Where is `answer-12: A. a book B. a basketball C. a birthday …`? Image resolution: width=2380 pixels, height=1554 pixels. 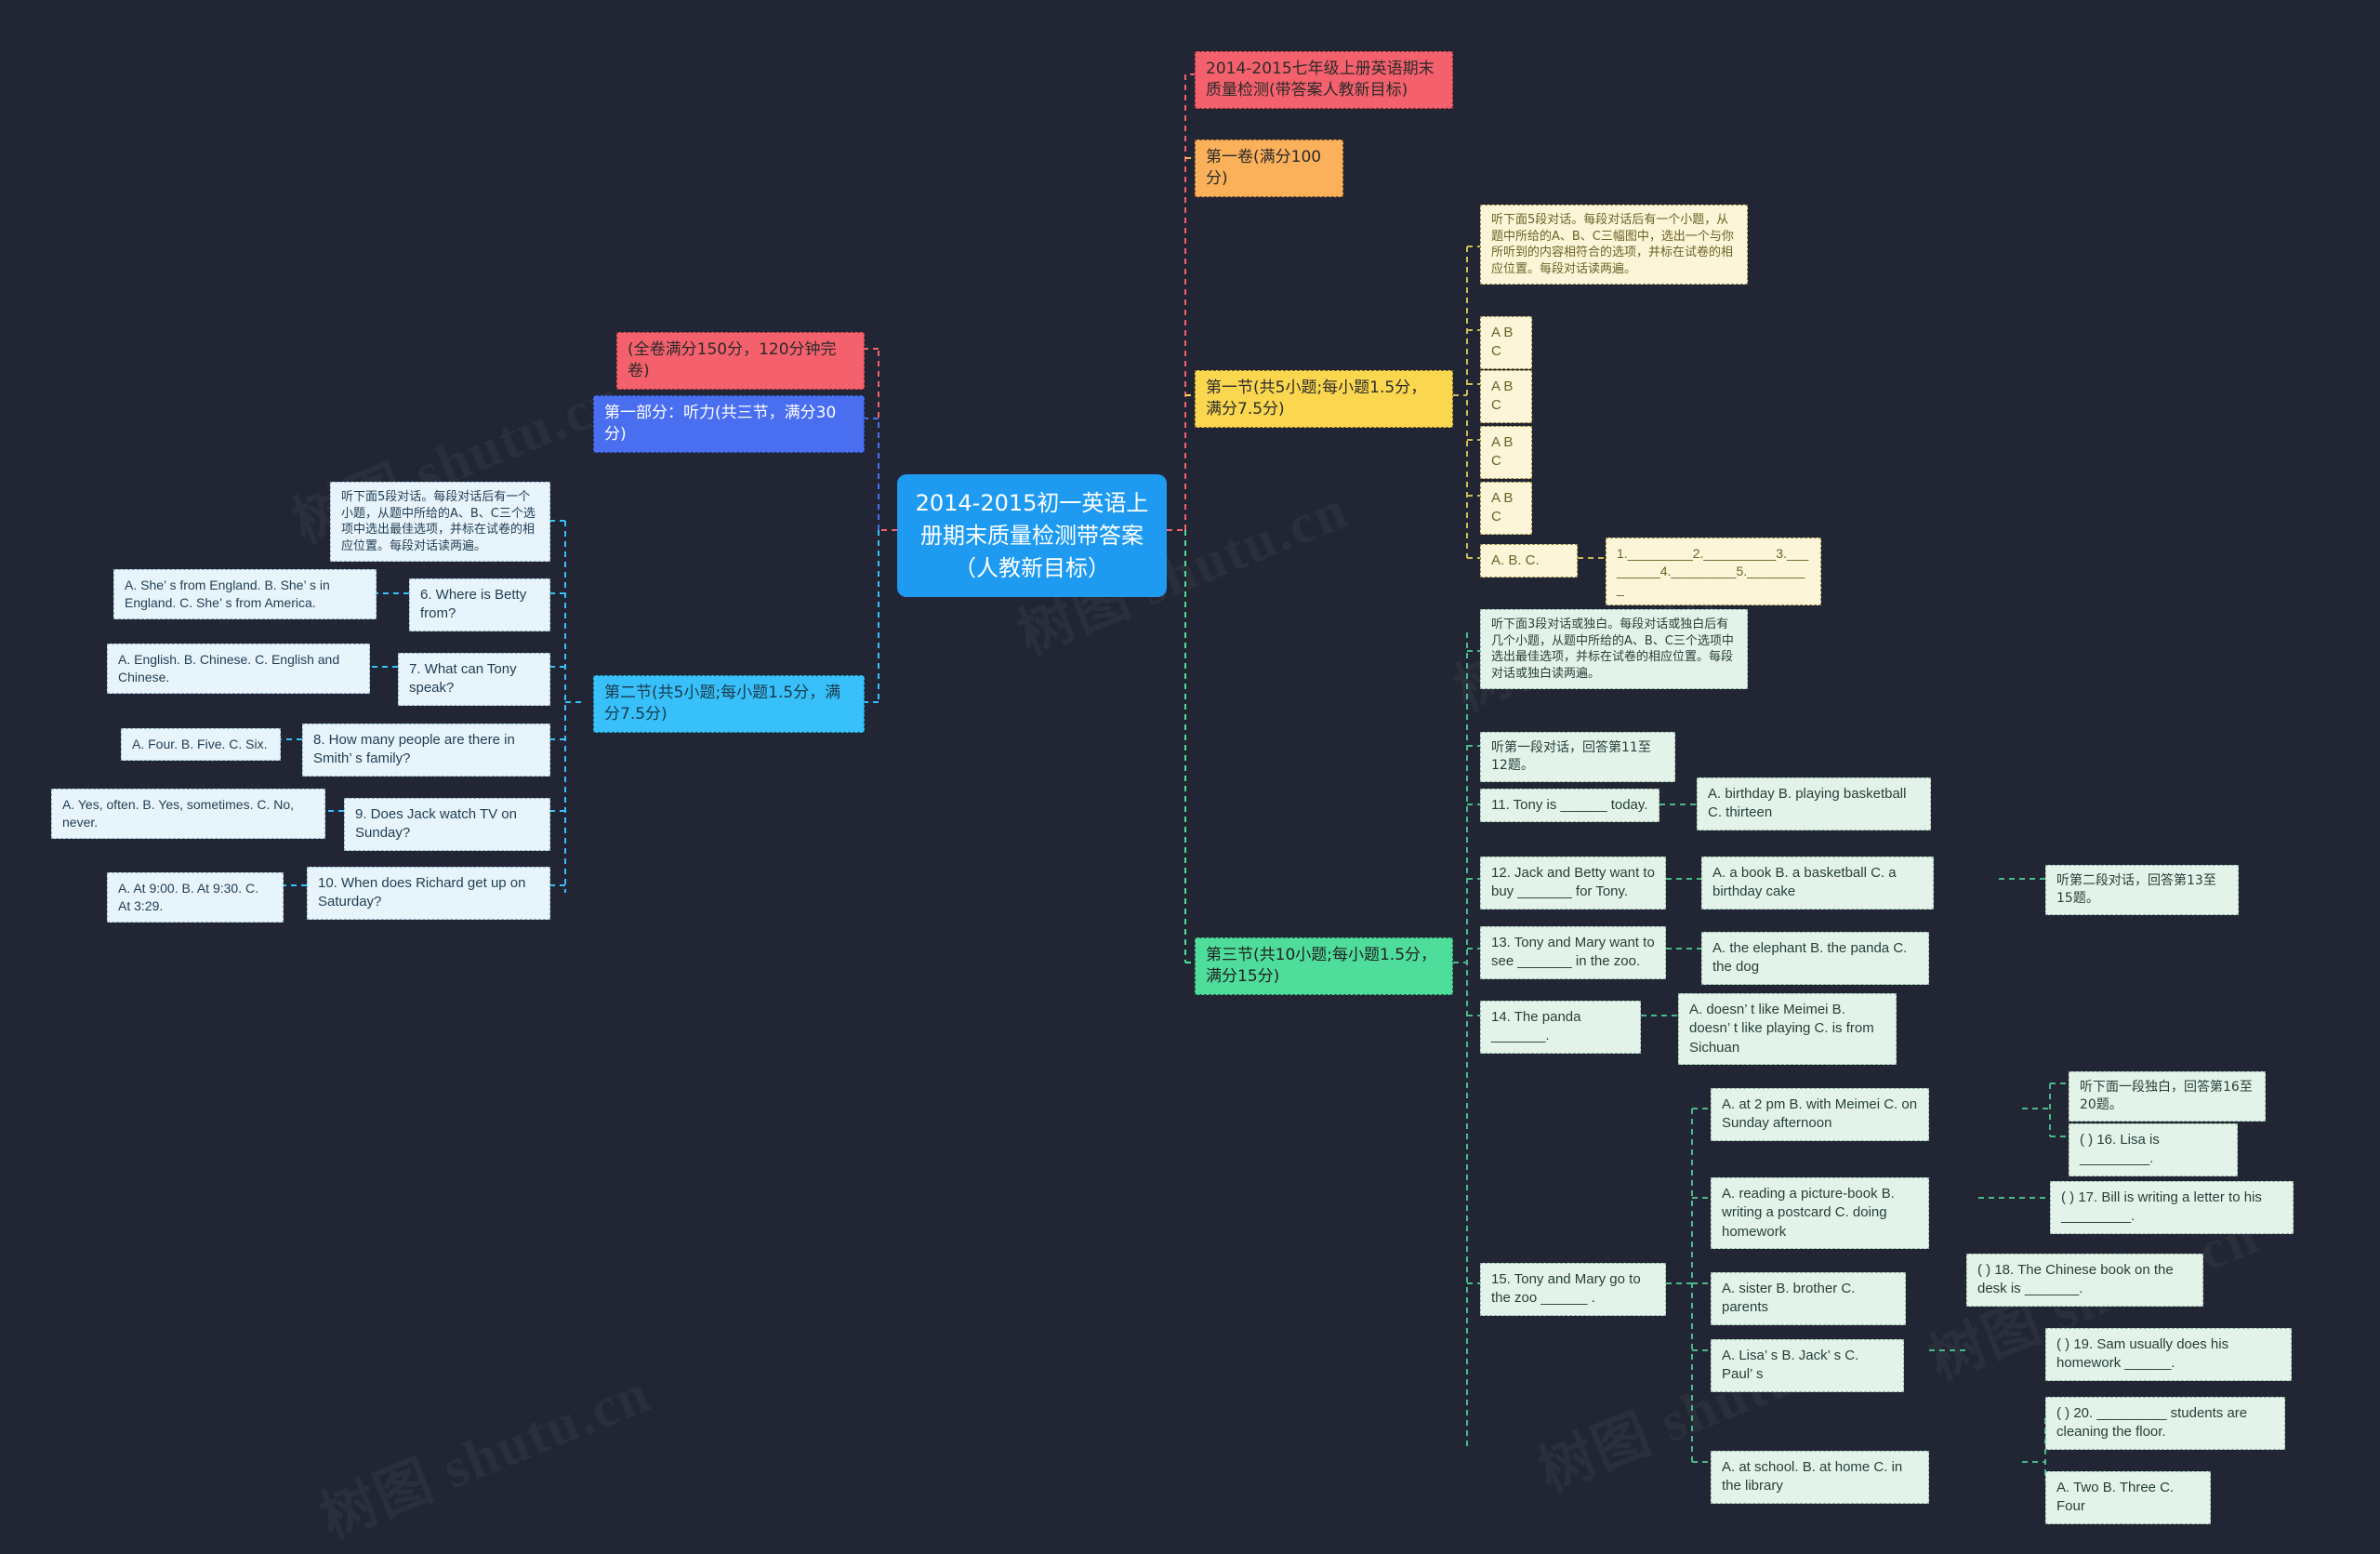
answer-12: A. a book B. a basketball C. a birthday … is located at coordinates (1817, 883).